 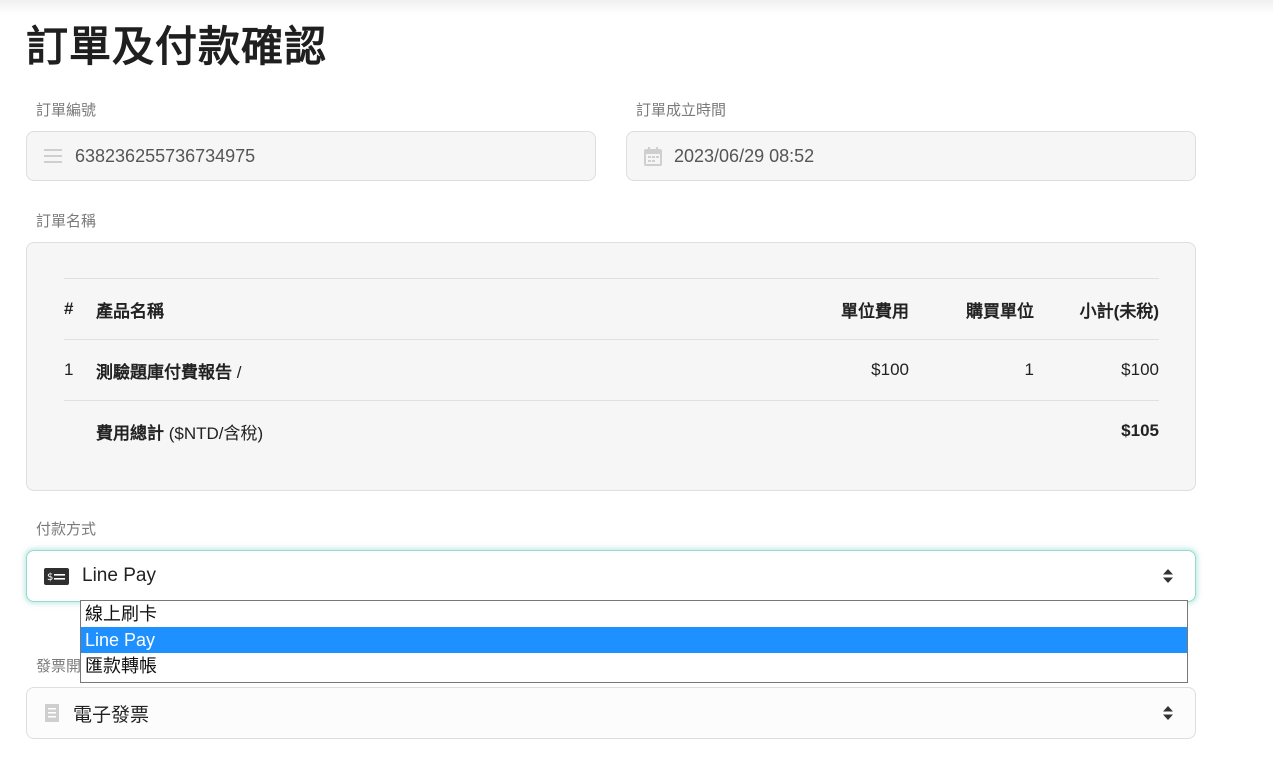 I want to click on payment-method-value: Line Pay, so click(x=119, y=575).